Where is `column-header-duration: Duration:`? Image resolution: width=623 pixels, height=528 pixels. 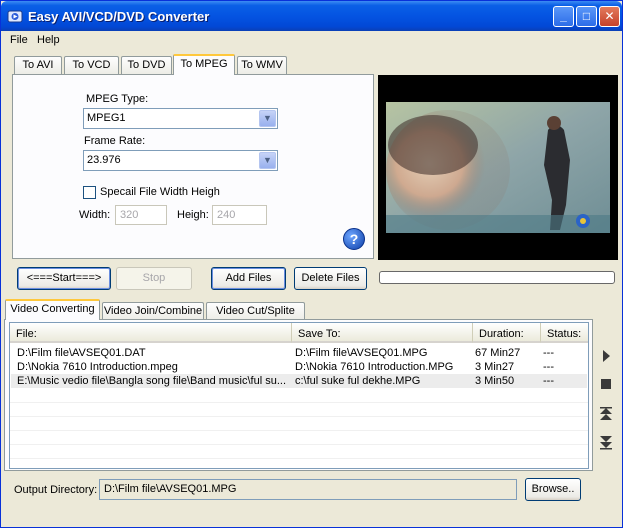 column-header-duration: Duration: is located at coordinates (507, 333).